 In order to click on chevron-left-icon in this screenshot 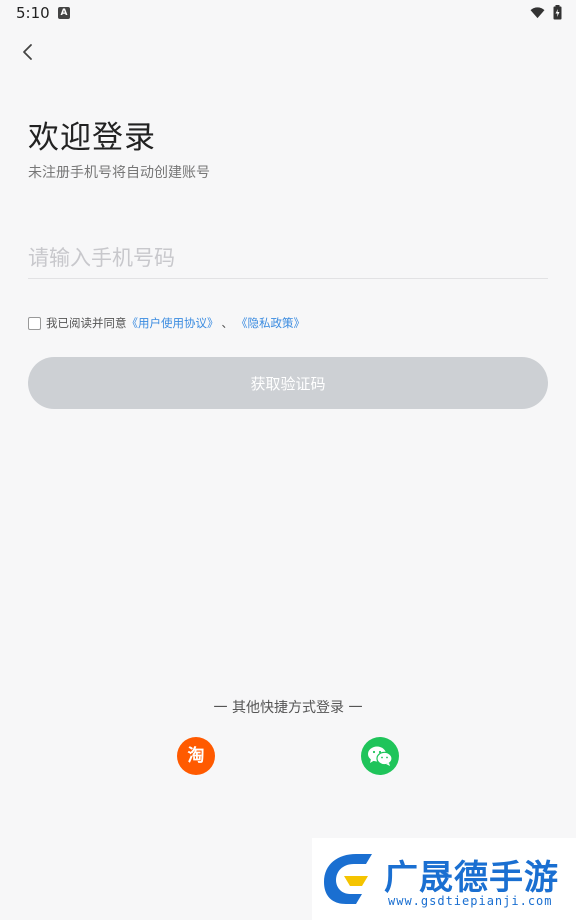, I will do `click(27, 52)`.